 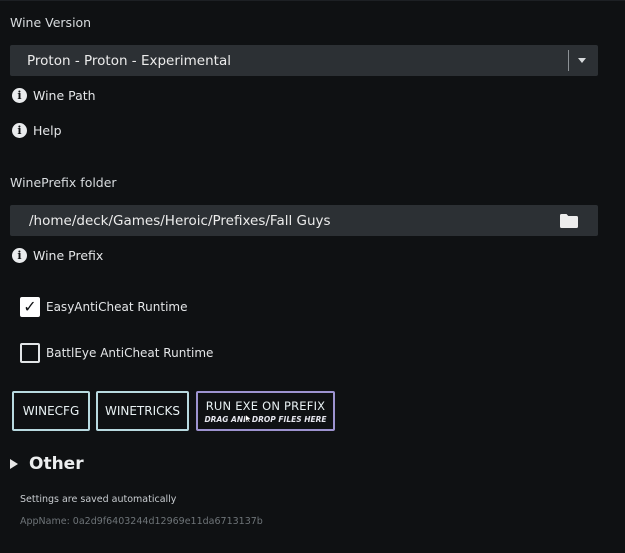 What do you see at coordinates (30, 353) in the screenshot?
I see `battleye-checkbox` at bounding box center [30, 353].